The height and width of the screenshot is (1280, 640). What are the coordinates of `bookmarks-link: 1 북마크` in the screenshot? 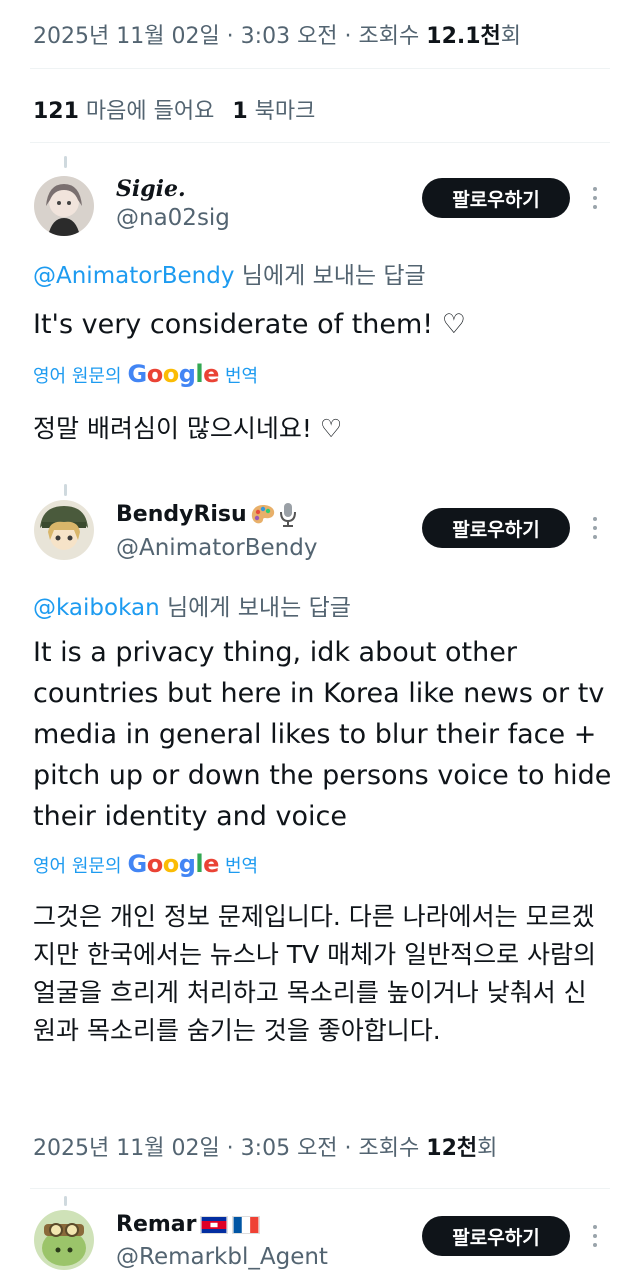 It's located at (273, 111).